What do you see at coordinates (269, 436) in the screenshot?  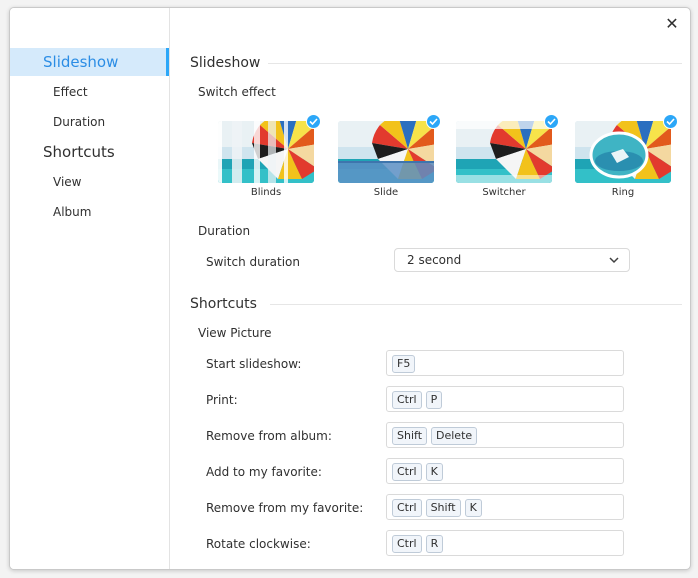 I see `shortcut-label: Remove from album:` at bounding box center [269, 436].